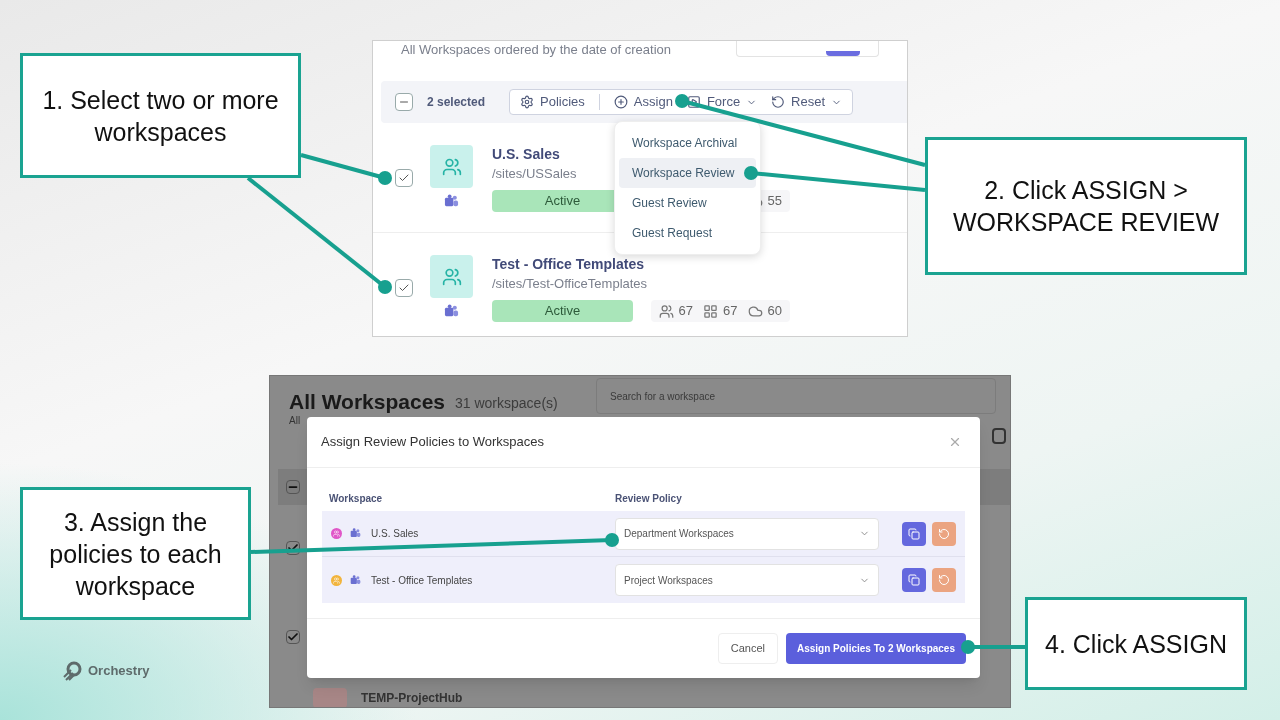 The image size is (1280, 720). I want to click on cloud-icon, so click(755, 311).